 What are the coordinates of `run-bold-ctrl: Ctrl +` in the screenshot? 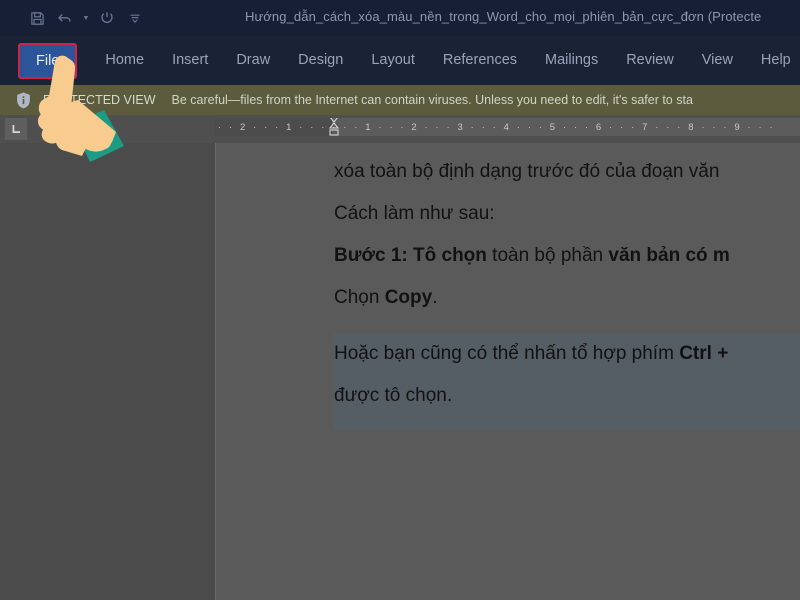 It's located at (704, 353).